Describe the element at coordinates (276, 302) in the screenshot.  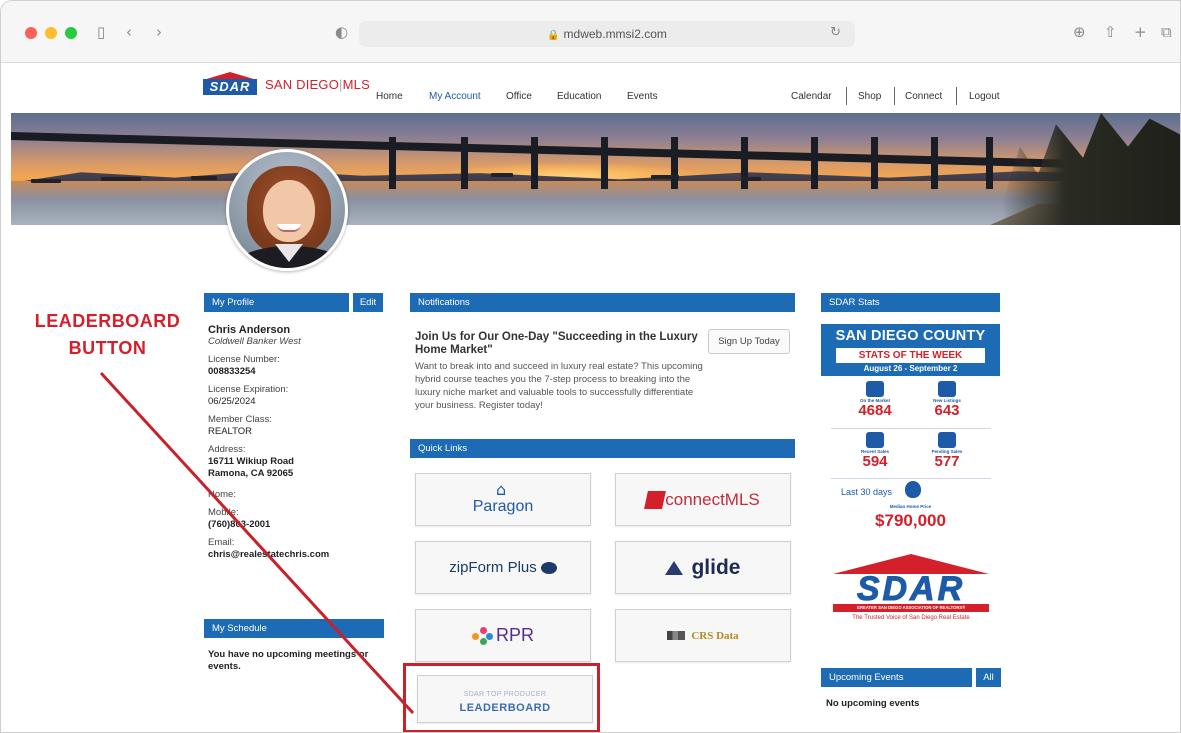
I see `my-profile-header: My Profile` at that location.